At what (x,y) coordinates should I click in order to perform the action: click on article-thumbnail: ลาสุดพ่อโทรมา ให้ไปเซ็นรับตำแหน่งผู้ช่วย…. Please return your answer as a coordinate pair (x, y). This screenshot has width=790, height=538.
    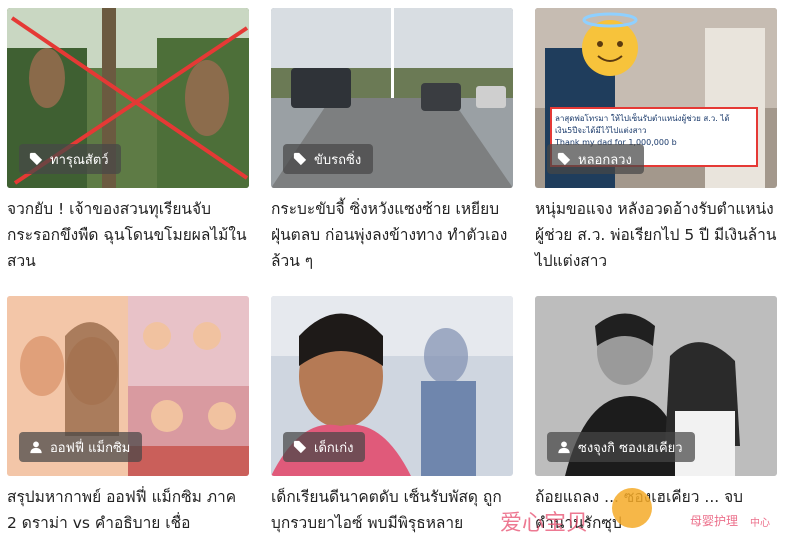
    Looking at the image, I should click on (656, 98).